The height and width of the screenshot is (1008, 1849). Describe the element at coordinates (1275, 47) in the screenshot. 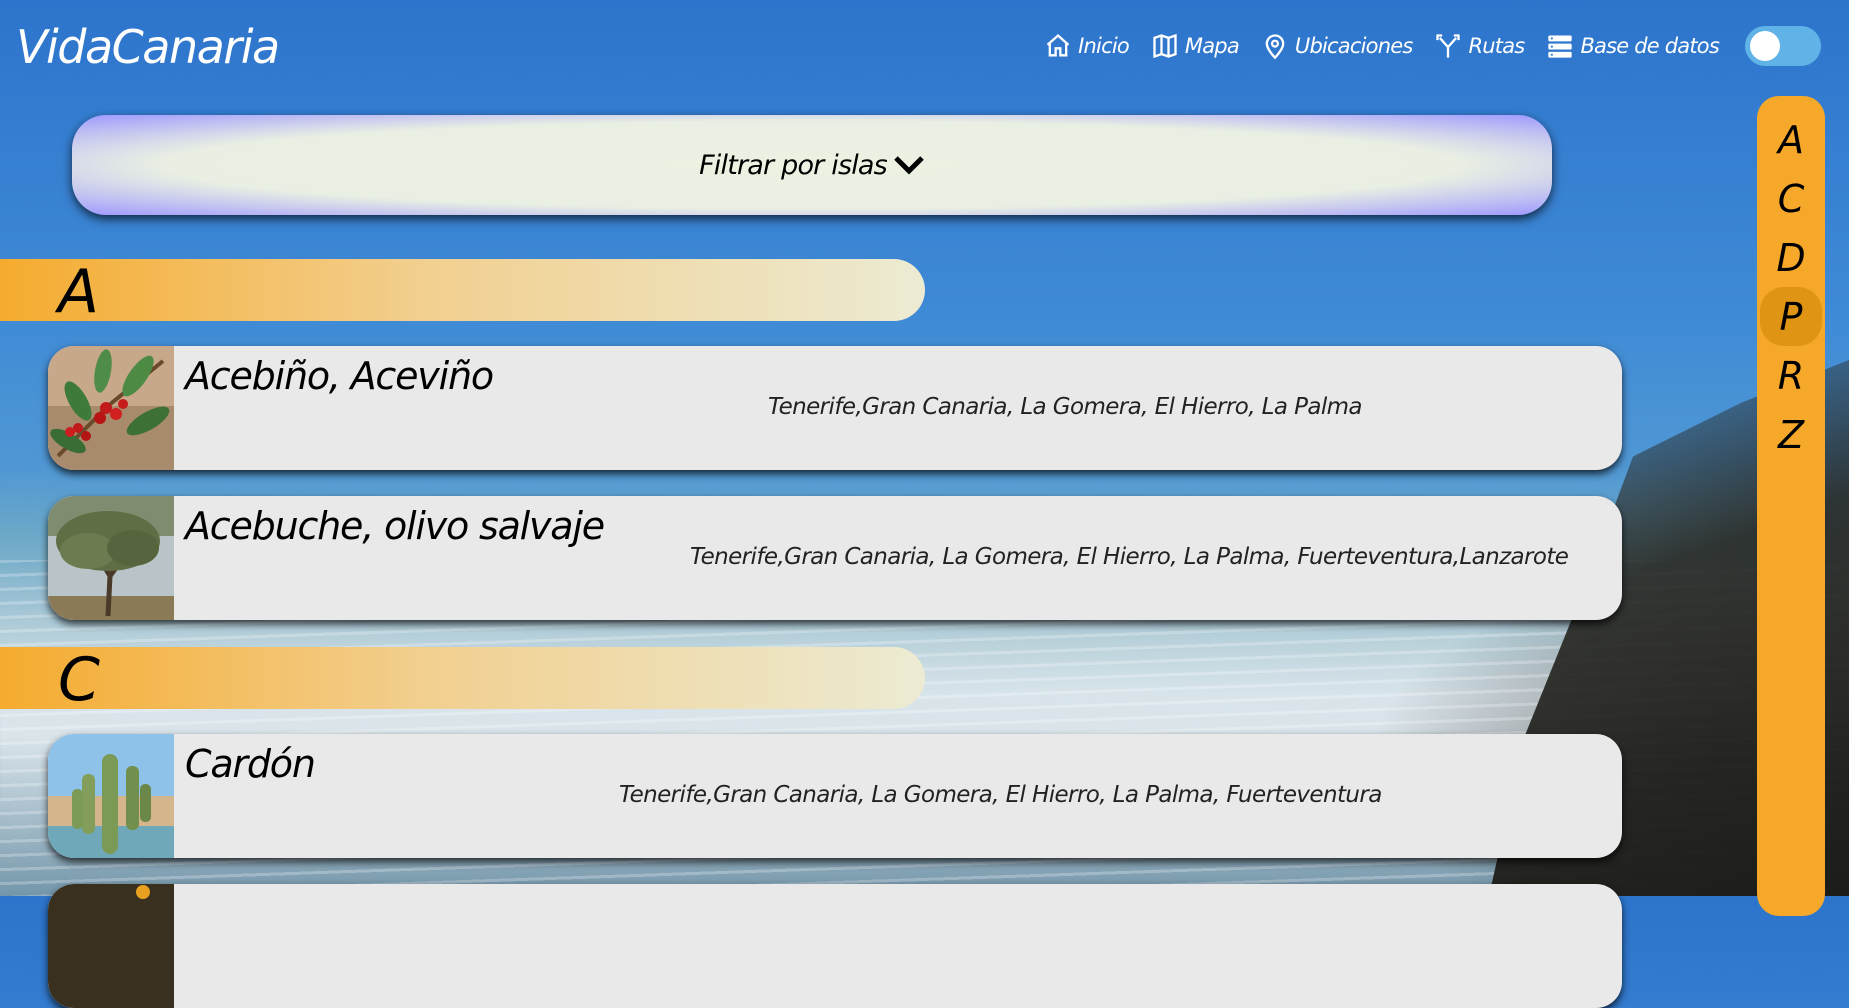

I see `location-pin-icon` at that location.